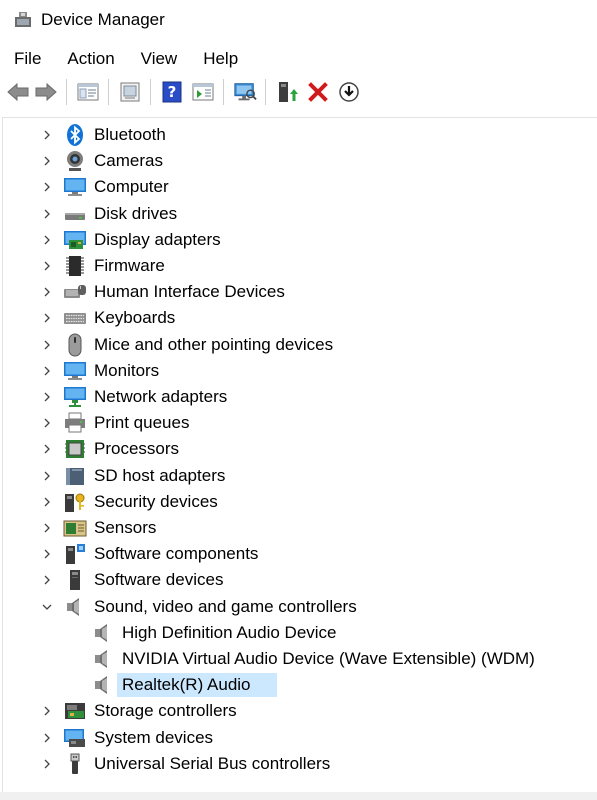  Describe the element at coordinates (103, 19) in the screenshot. I see `window-title: Device Manager` at that location.